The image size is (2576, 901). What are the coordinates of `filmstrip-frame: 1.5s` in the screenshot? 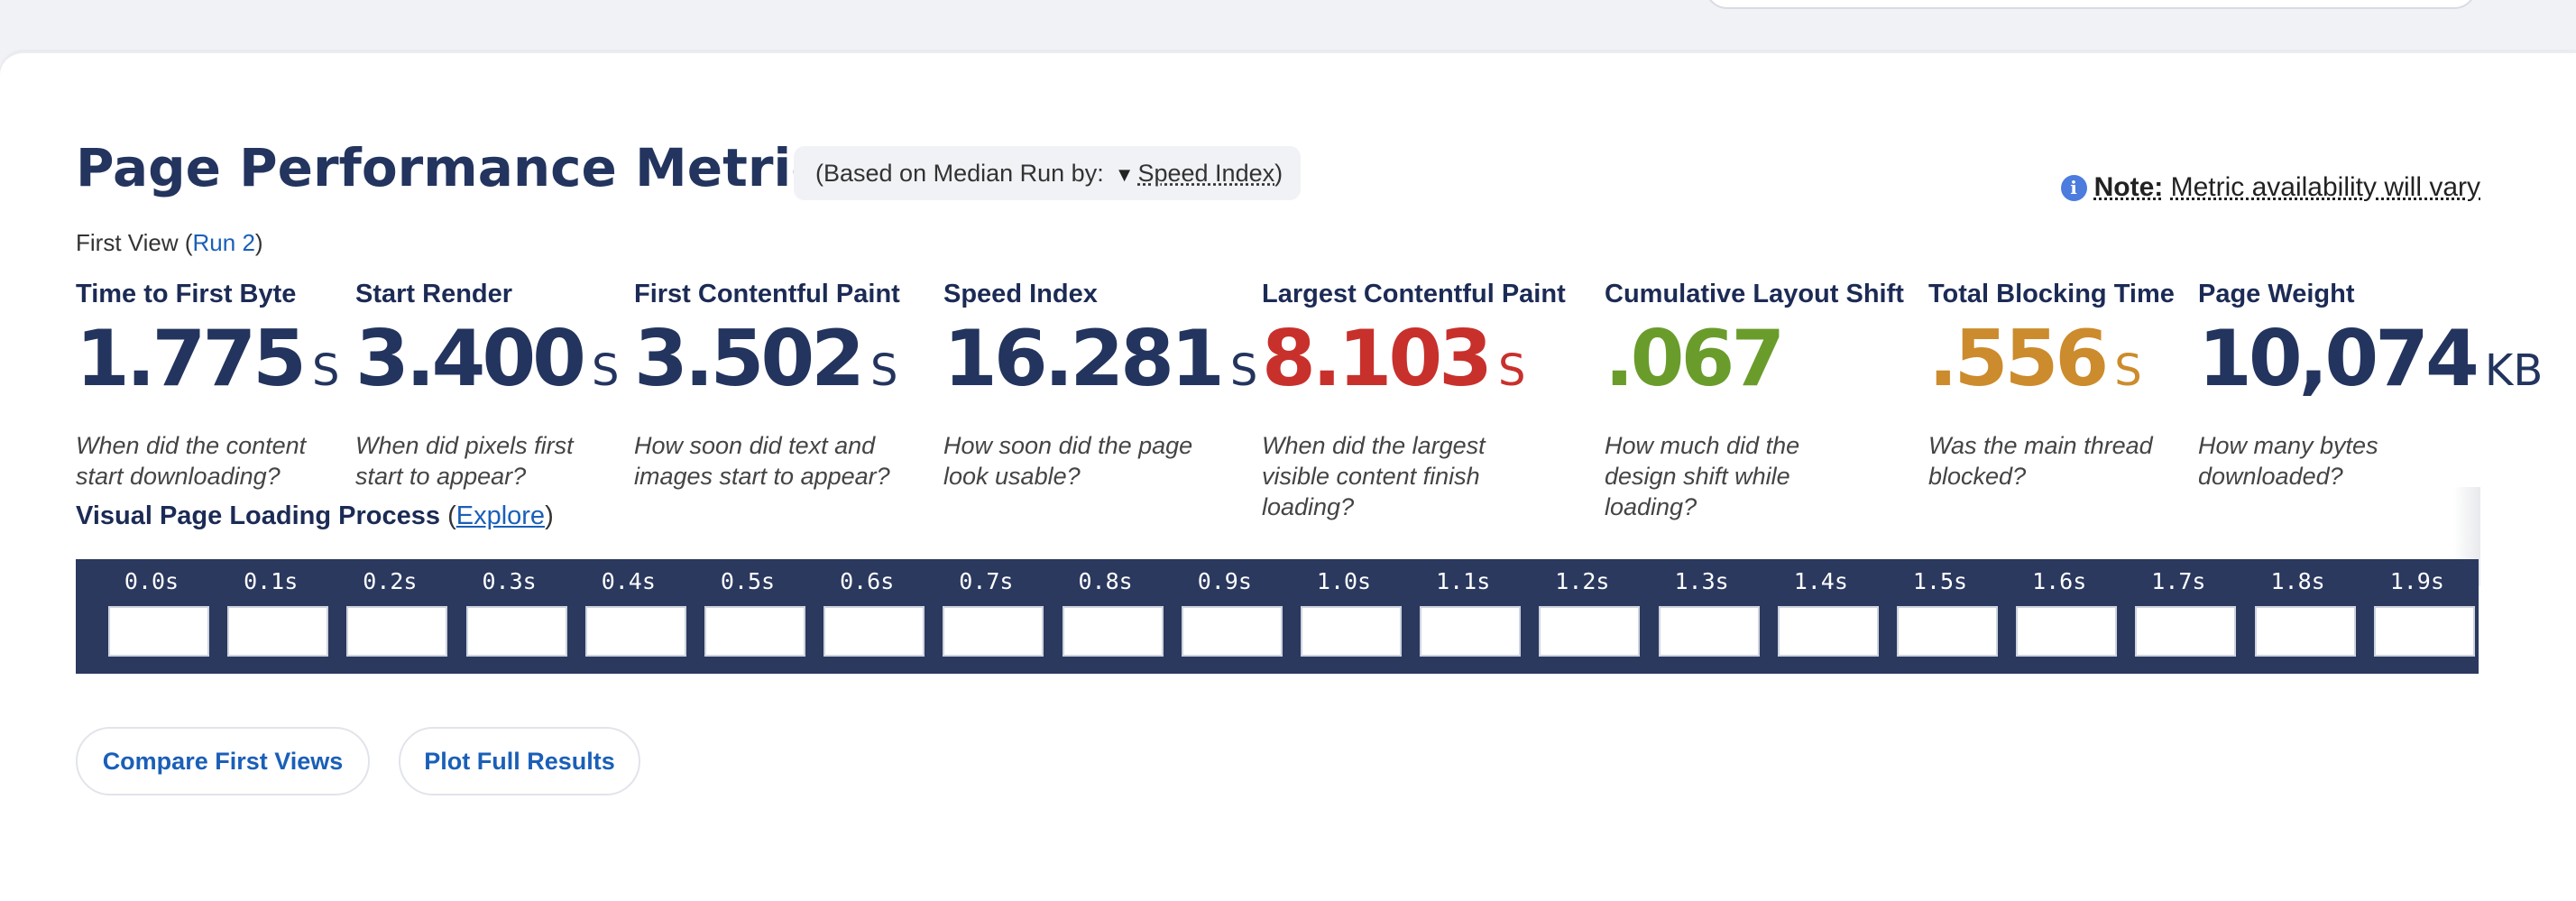 It's located at (1941, 616).